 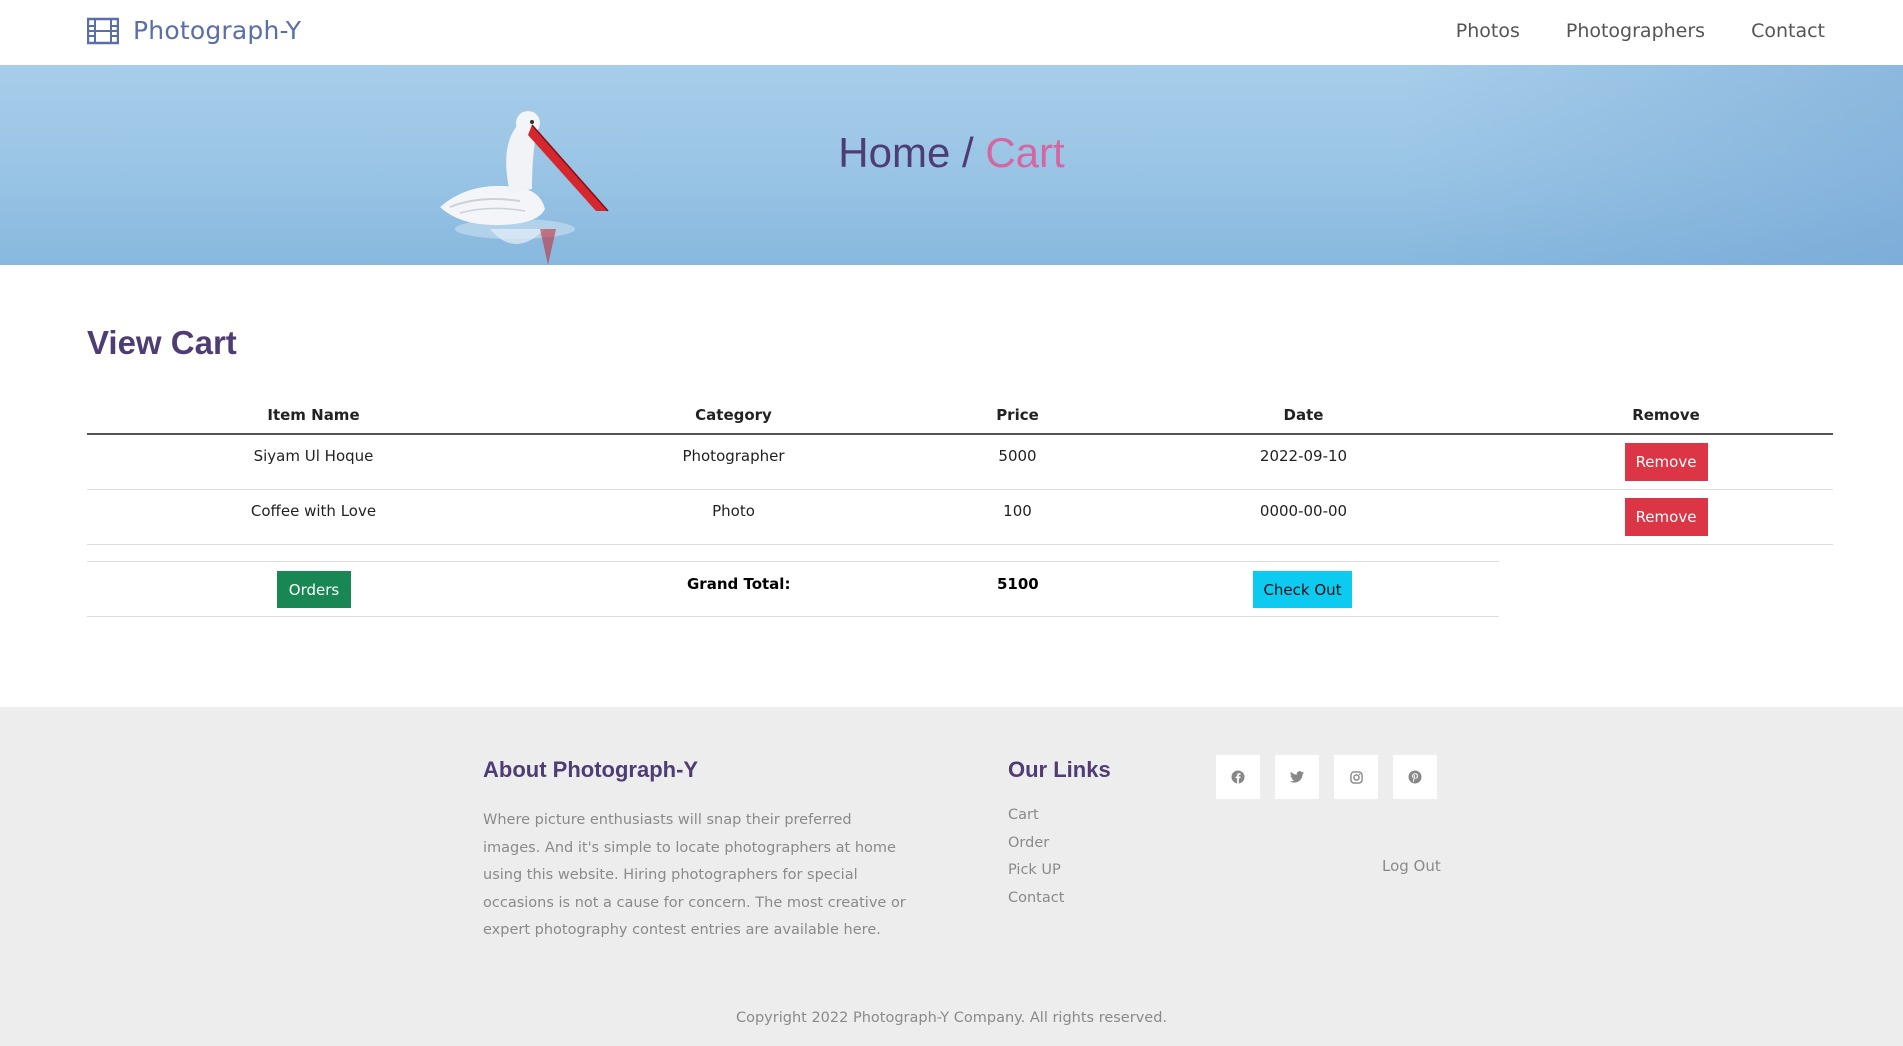 What do you see at coordinates (739, 584) in the screenshot?
I see `grand-total-label: Grand Total:` at bounding box center [739, 584].